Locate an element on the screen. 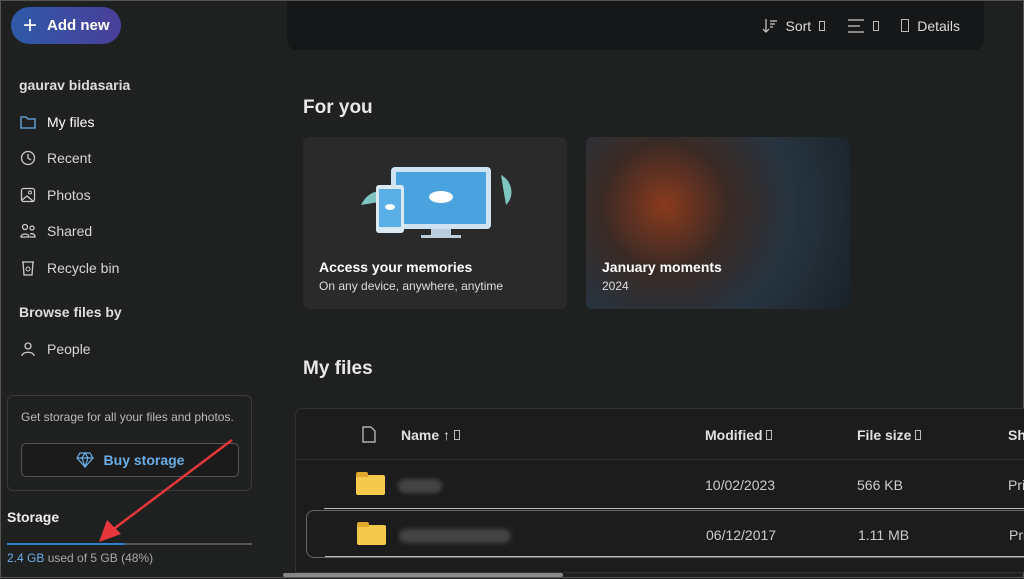 Image resolution: width=1024 pixels, height=579 pixels. column-label: File size is located at coordinates (884, 435).